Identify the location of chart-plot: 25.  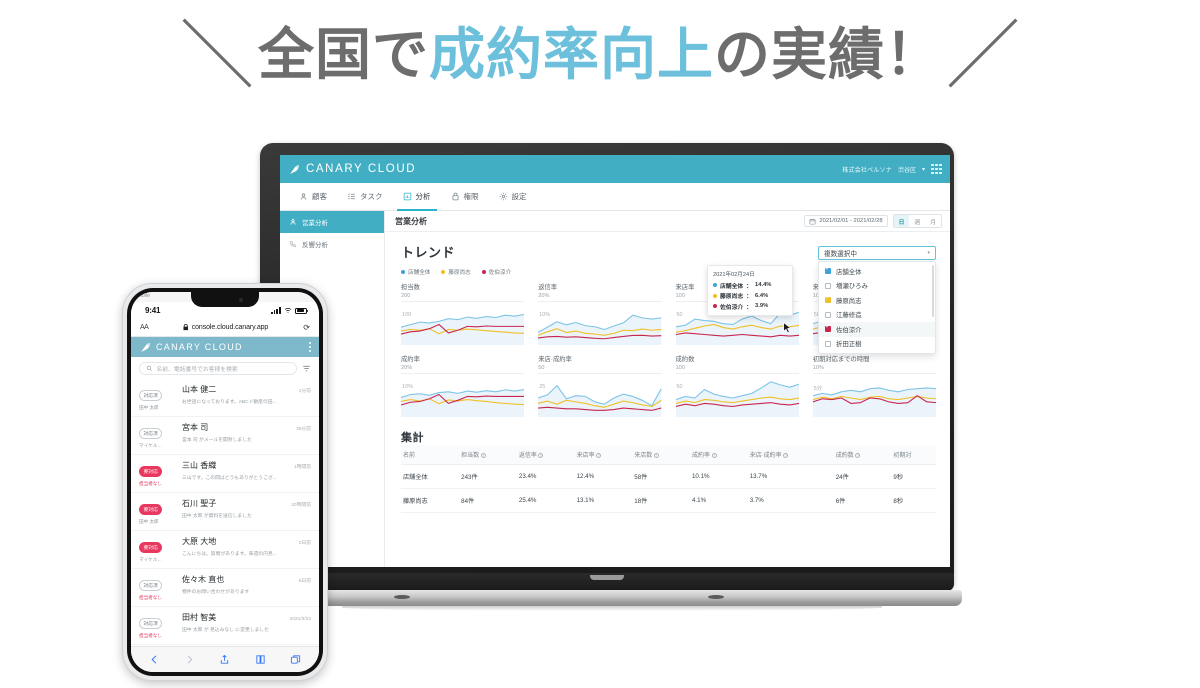
(600, 396).